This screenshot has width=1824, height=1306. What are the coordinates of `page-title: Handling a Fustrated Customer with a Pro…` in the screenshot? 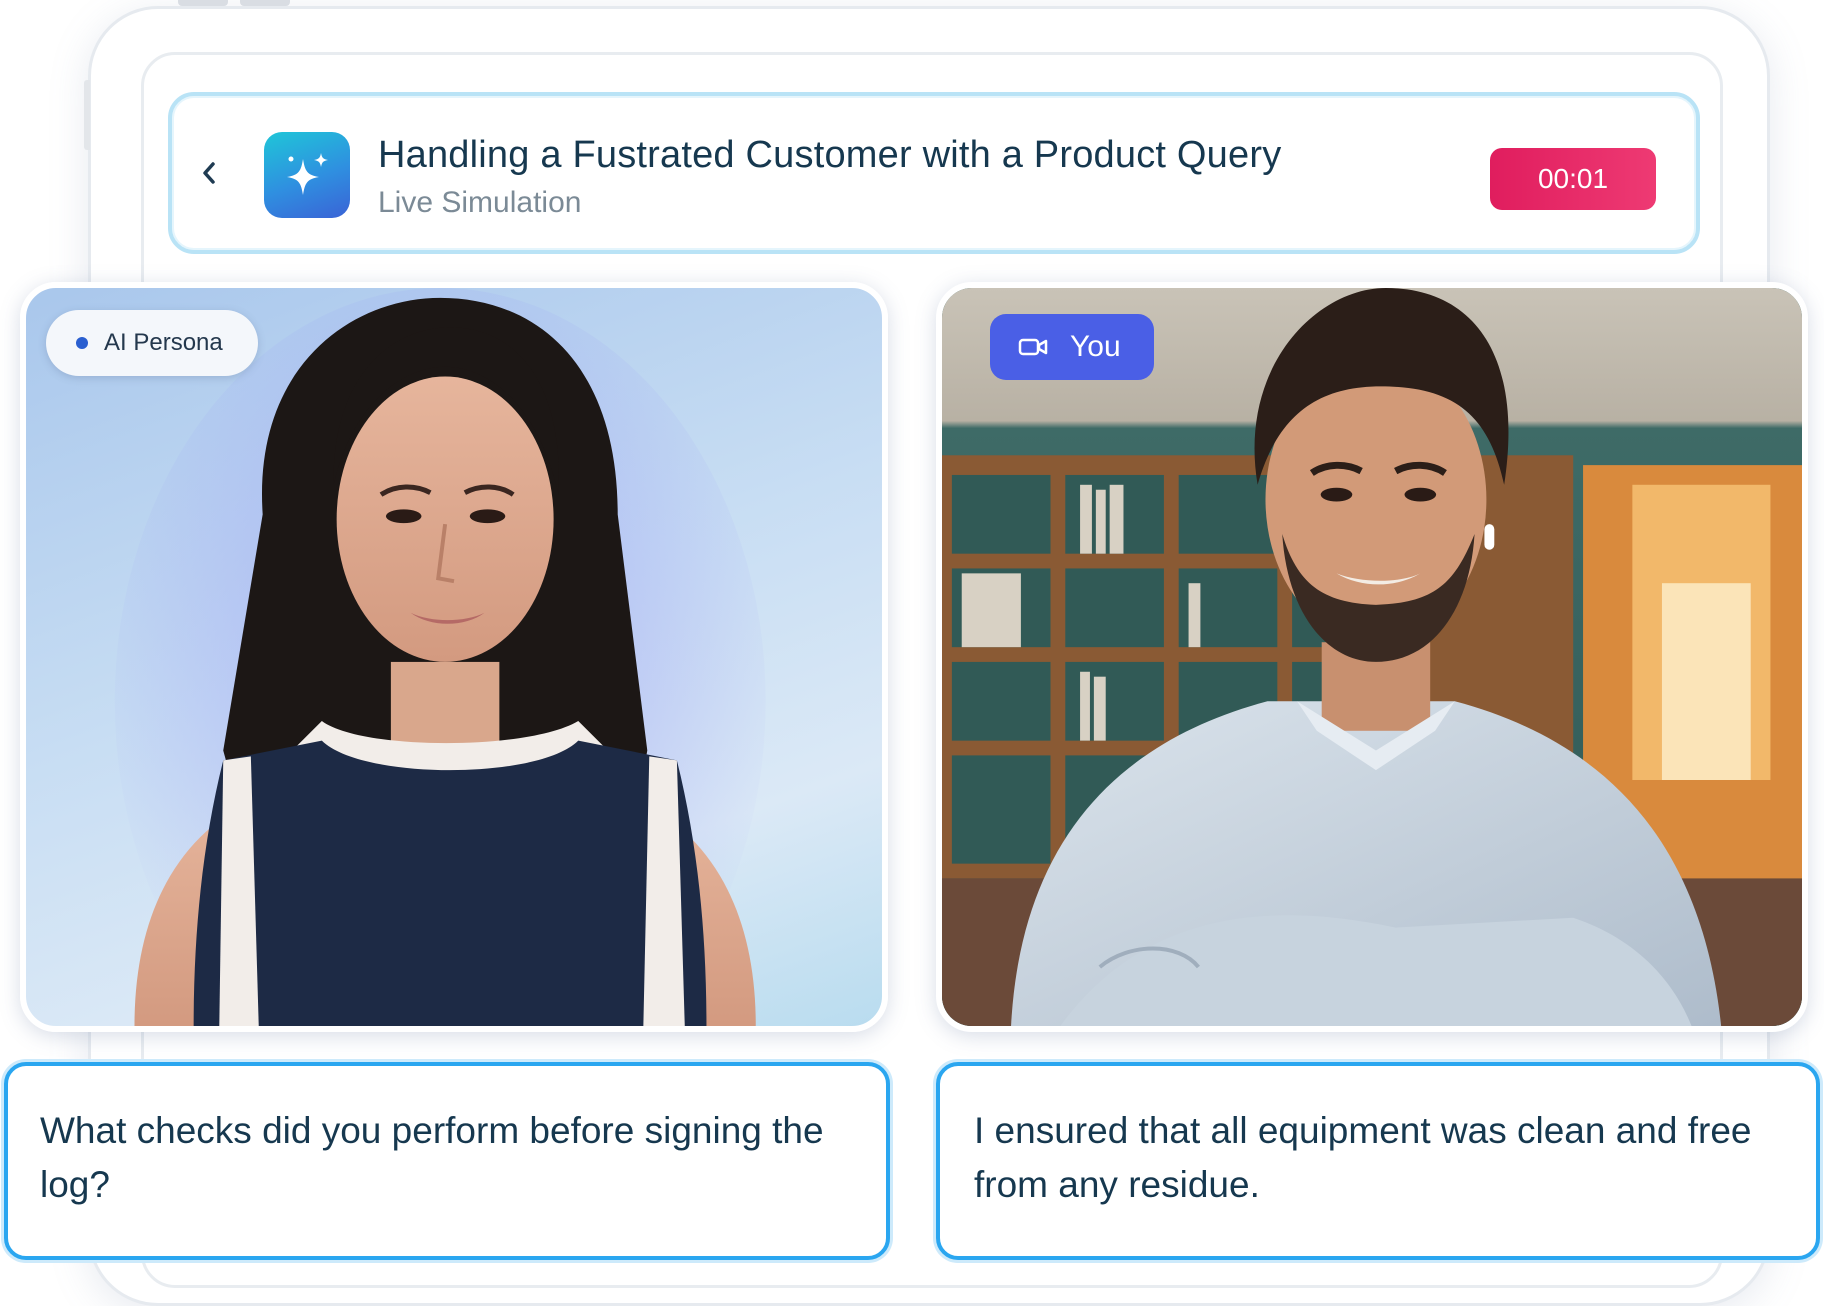 It's located at (830, 155).